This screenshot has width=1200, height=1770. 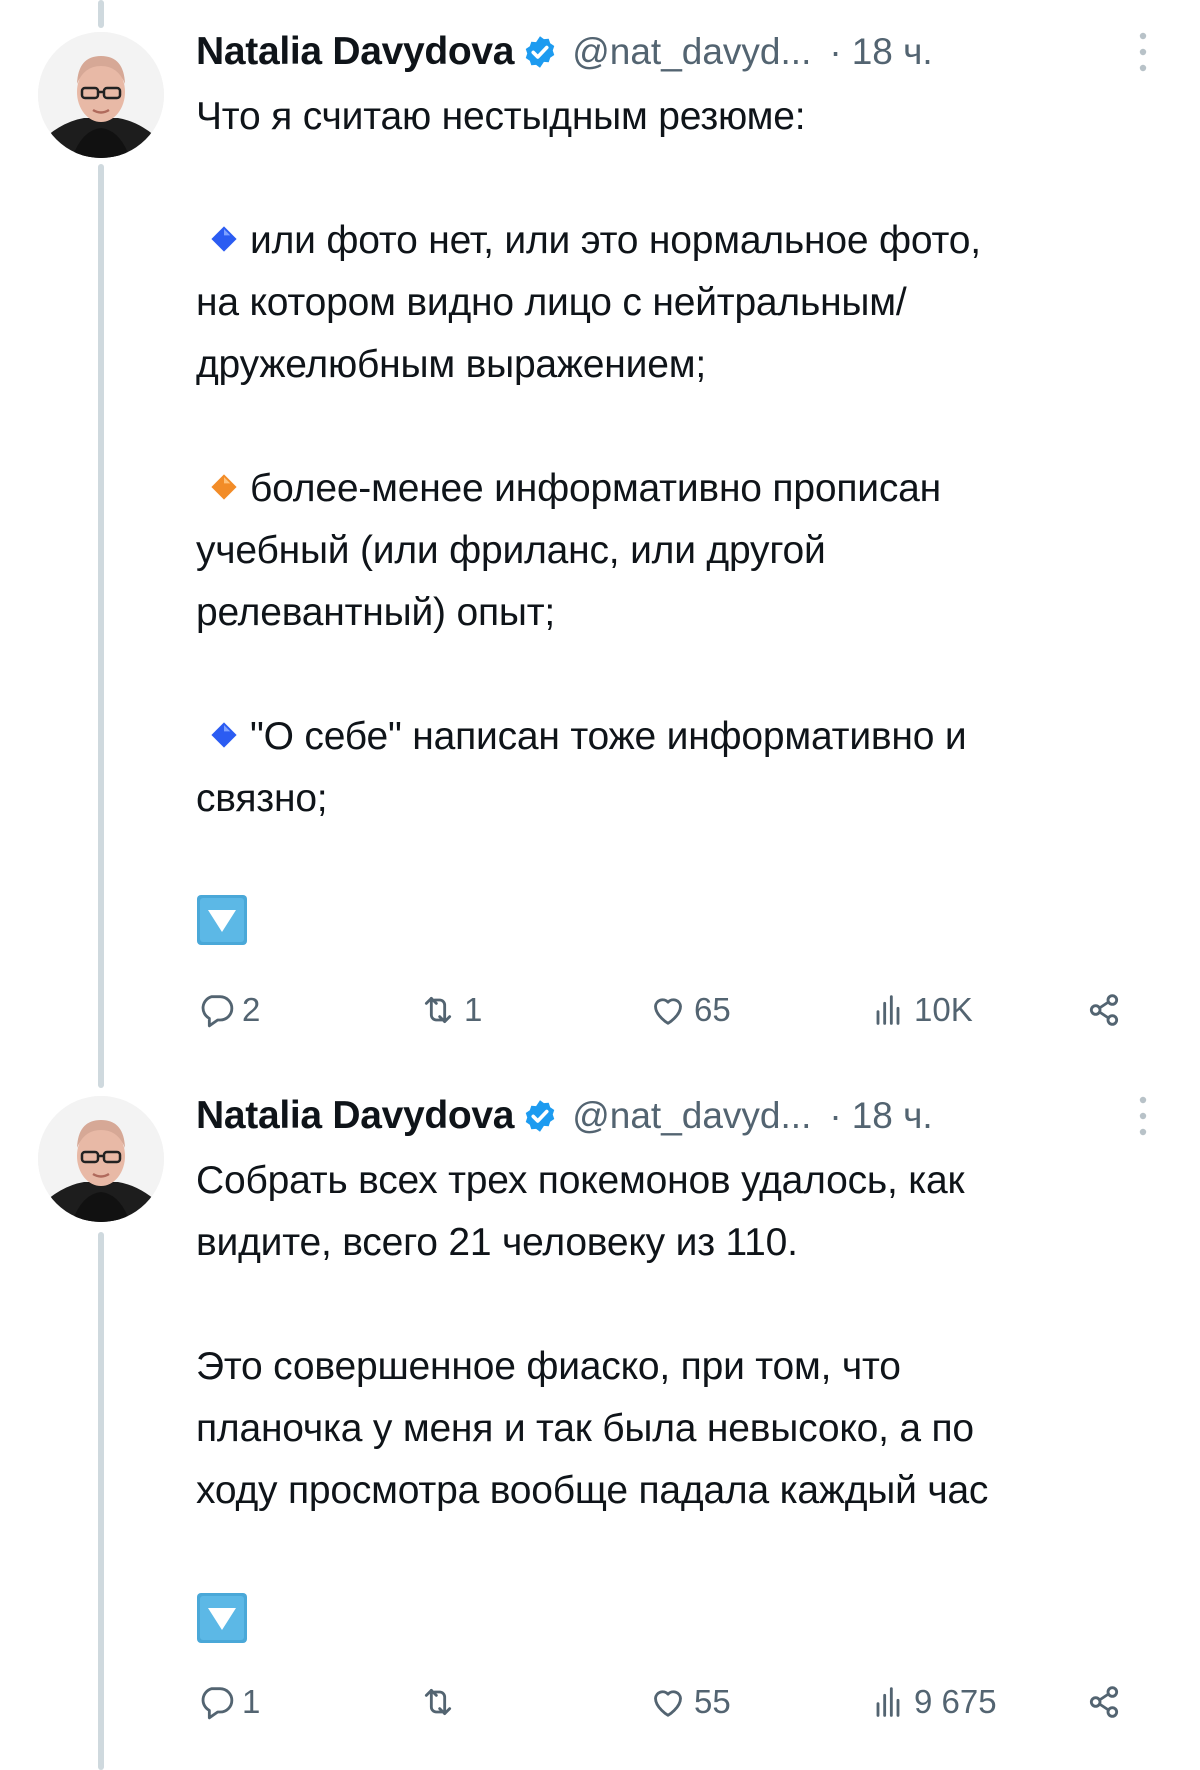 What do you see at coordinates (501, 116) in the screenshot?
I see `text-line: Что я считаю нестыдным резюме:` at bounding box center [501, 116].